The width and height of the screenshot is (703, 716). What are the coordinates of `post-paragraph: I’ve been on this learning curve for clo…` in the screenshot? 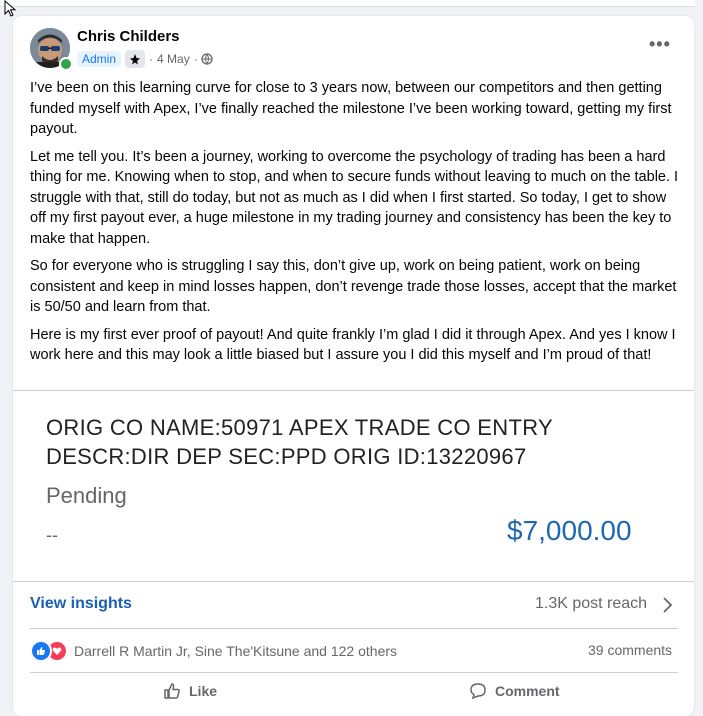 It's located at (351, 108).